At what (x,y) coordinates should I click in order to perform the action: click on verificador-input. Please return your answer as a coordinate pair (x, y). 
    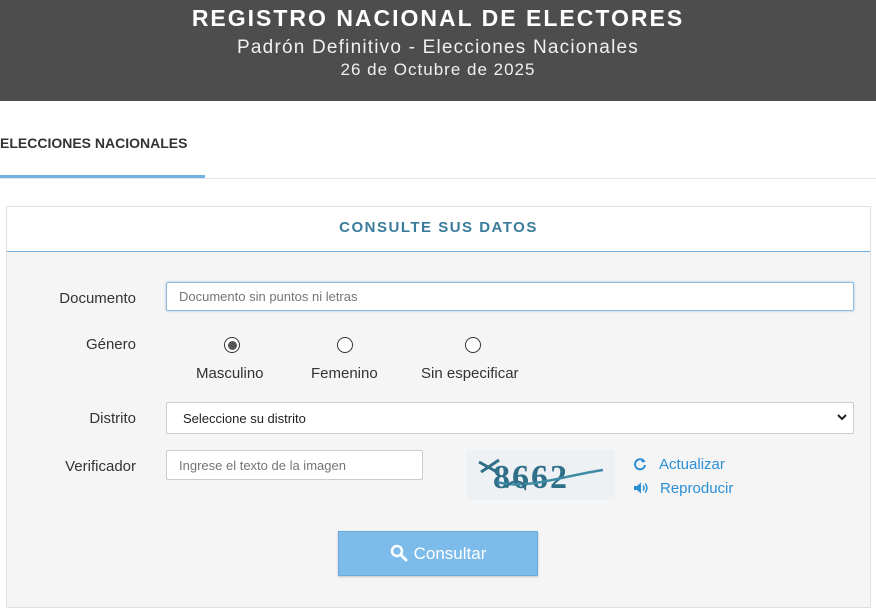
    Looking at the image, I should click on (294, 465).